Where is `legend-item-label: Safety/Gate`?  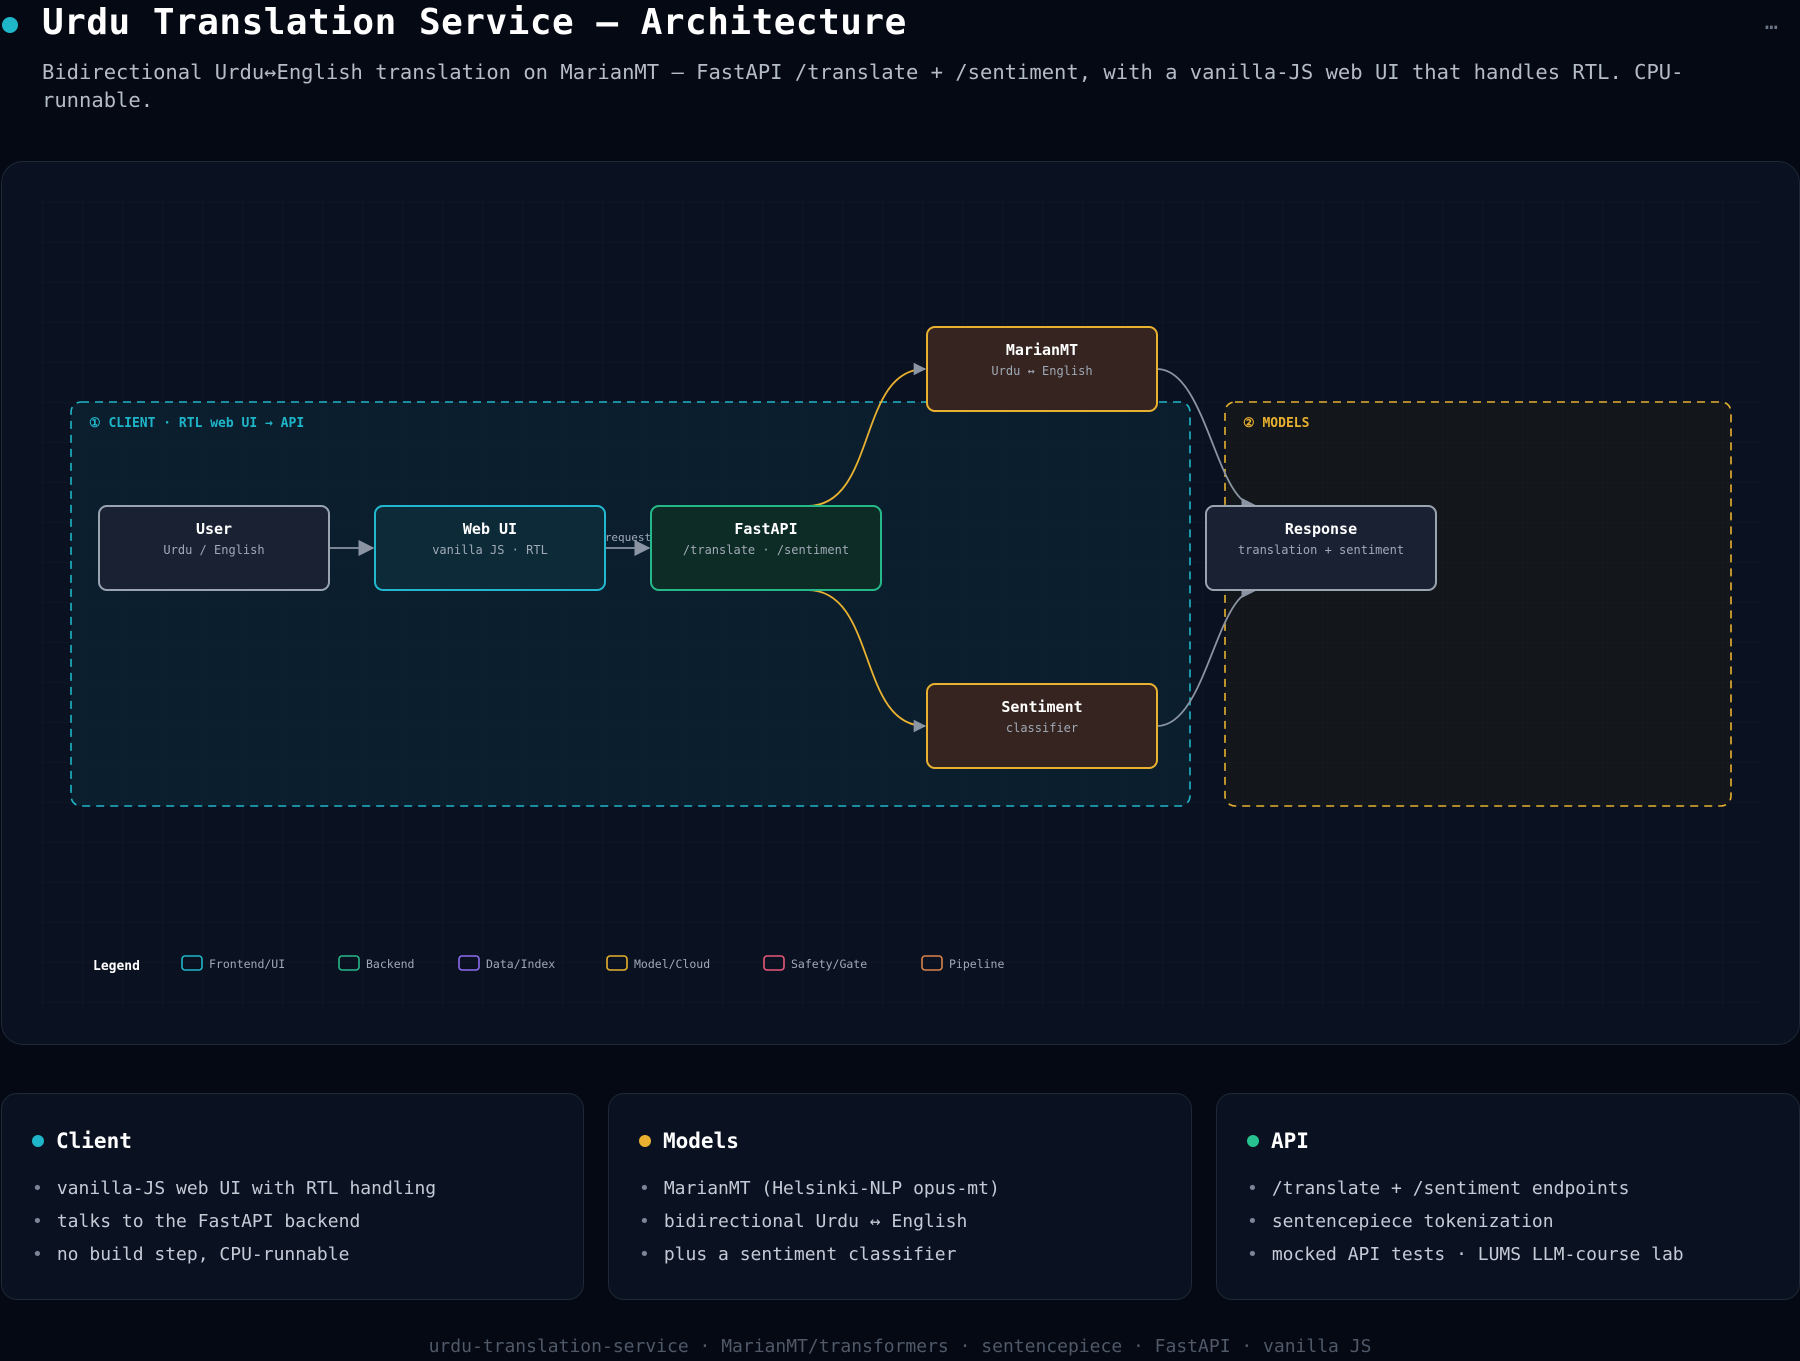 legend-item-label: Safety/Gate is located at coordinates (829, 964).